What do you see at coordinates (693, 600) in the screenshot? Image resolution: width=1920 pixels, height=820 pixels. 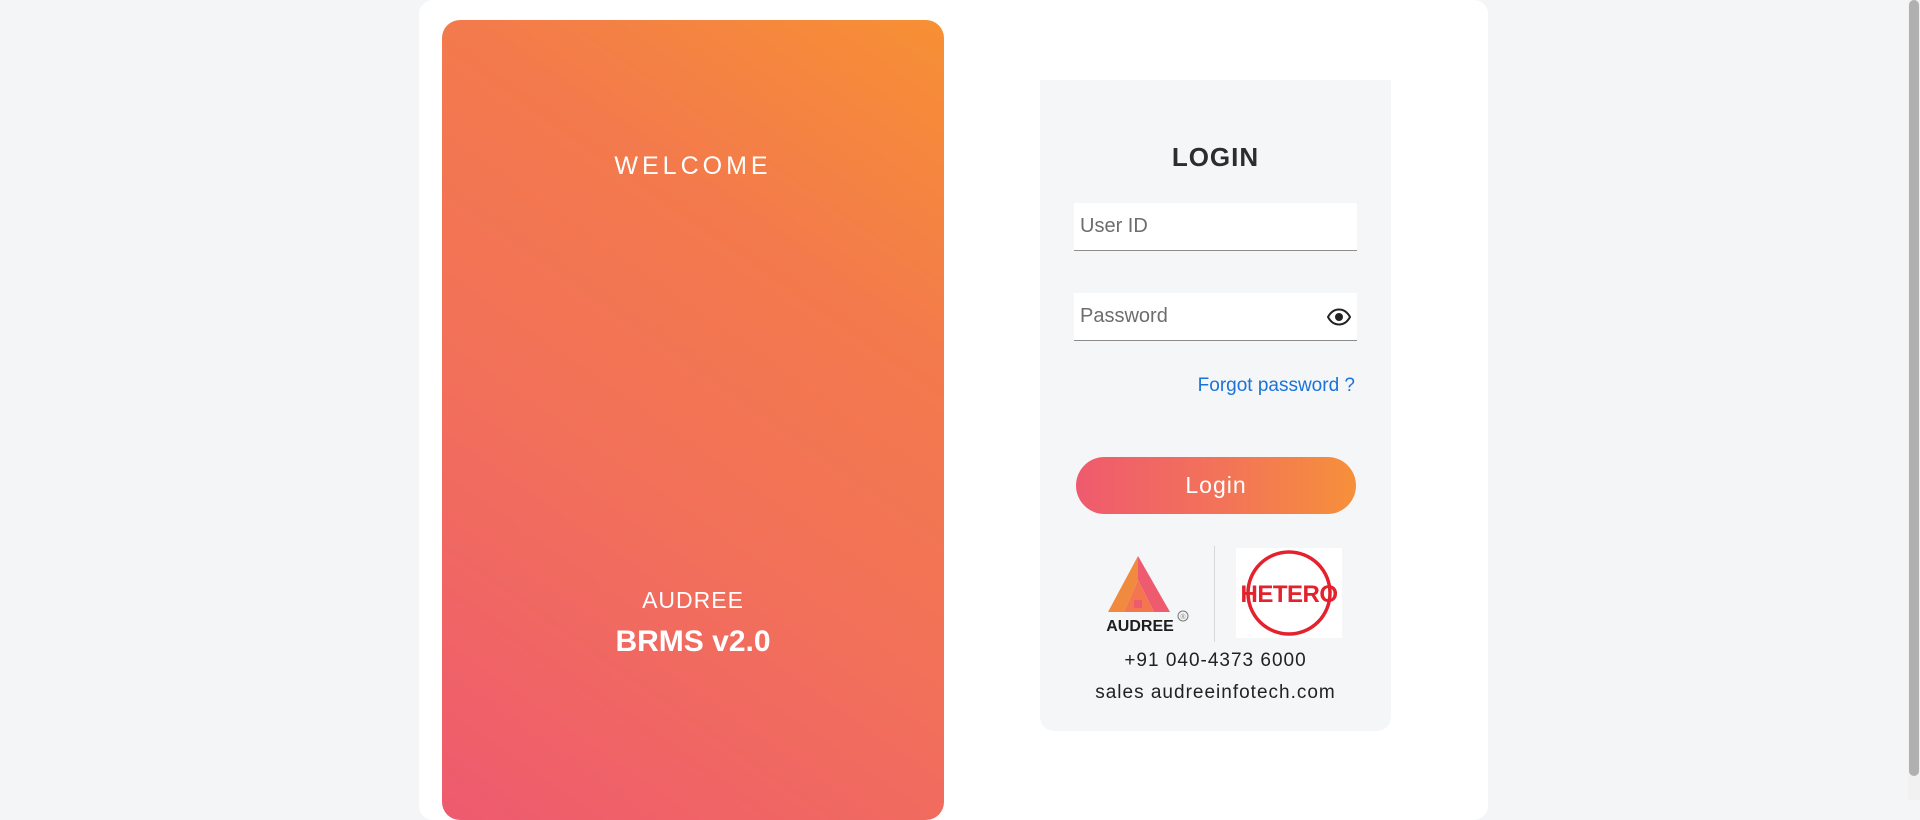 I see `brand-name: AUDREE` at bounding box center [693, 600].